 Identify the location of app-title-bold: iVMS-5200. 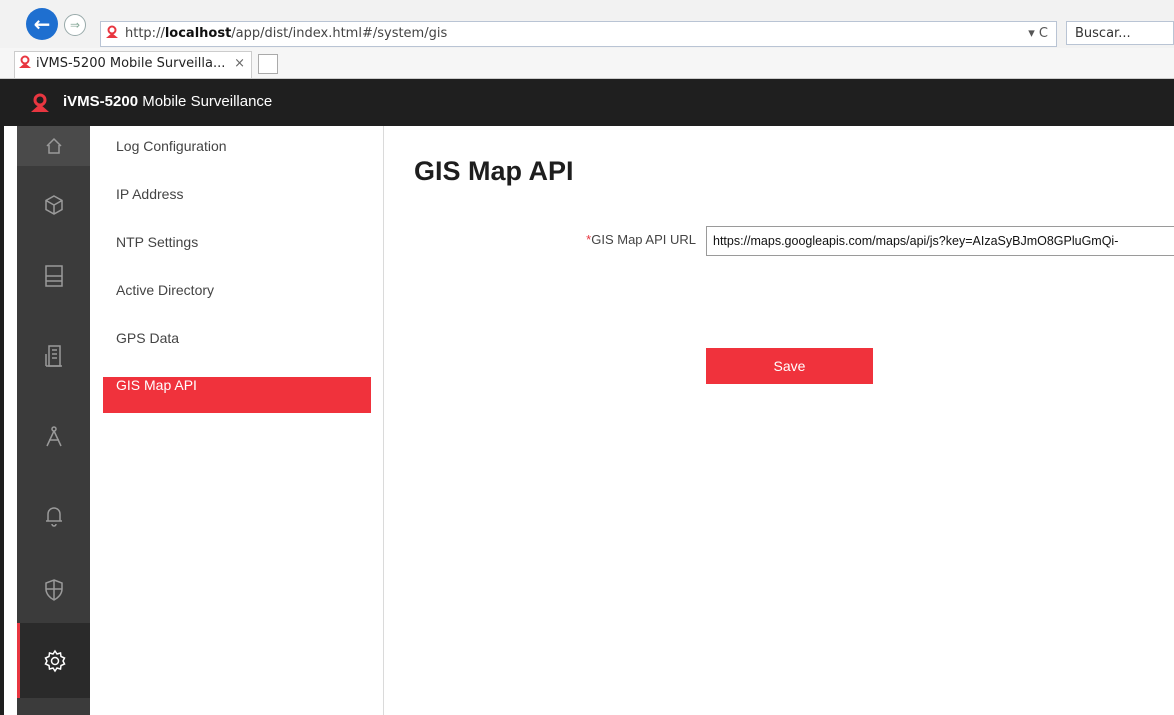
(101, 101).